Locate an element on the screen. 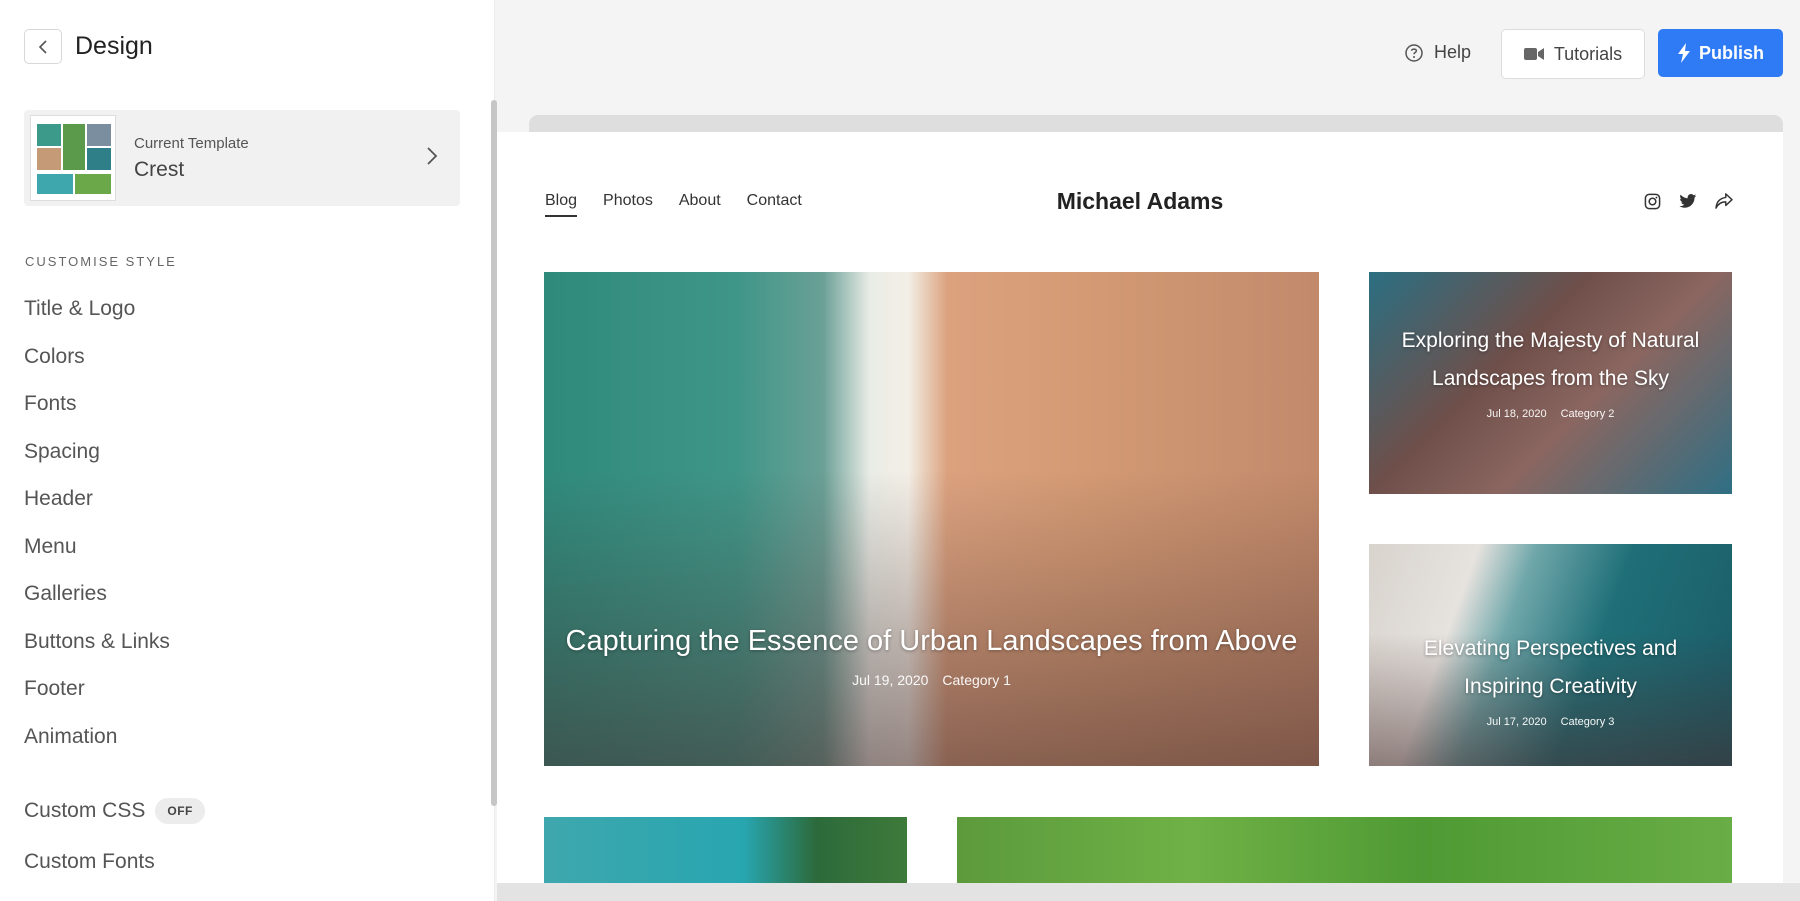 The height and width of the screenshot is (901, 1800). template-label: Current Template is located at coordinates (191, 143).